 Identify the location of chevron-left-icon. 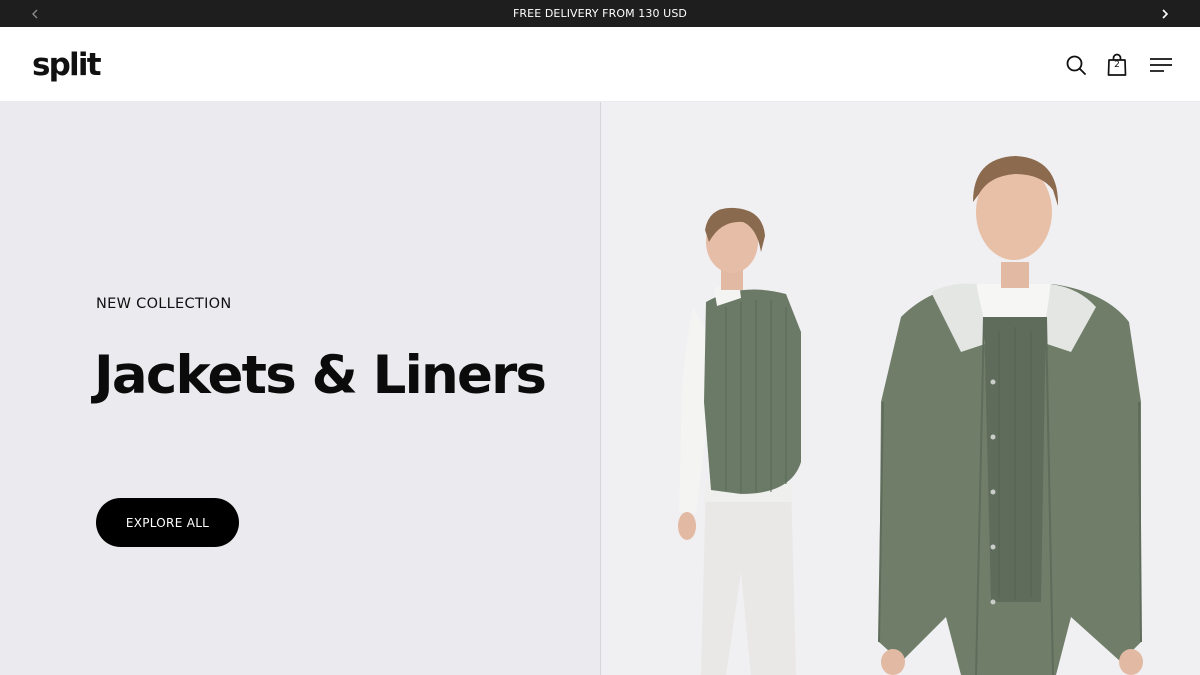
(35, 13).